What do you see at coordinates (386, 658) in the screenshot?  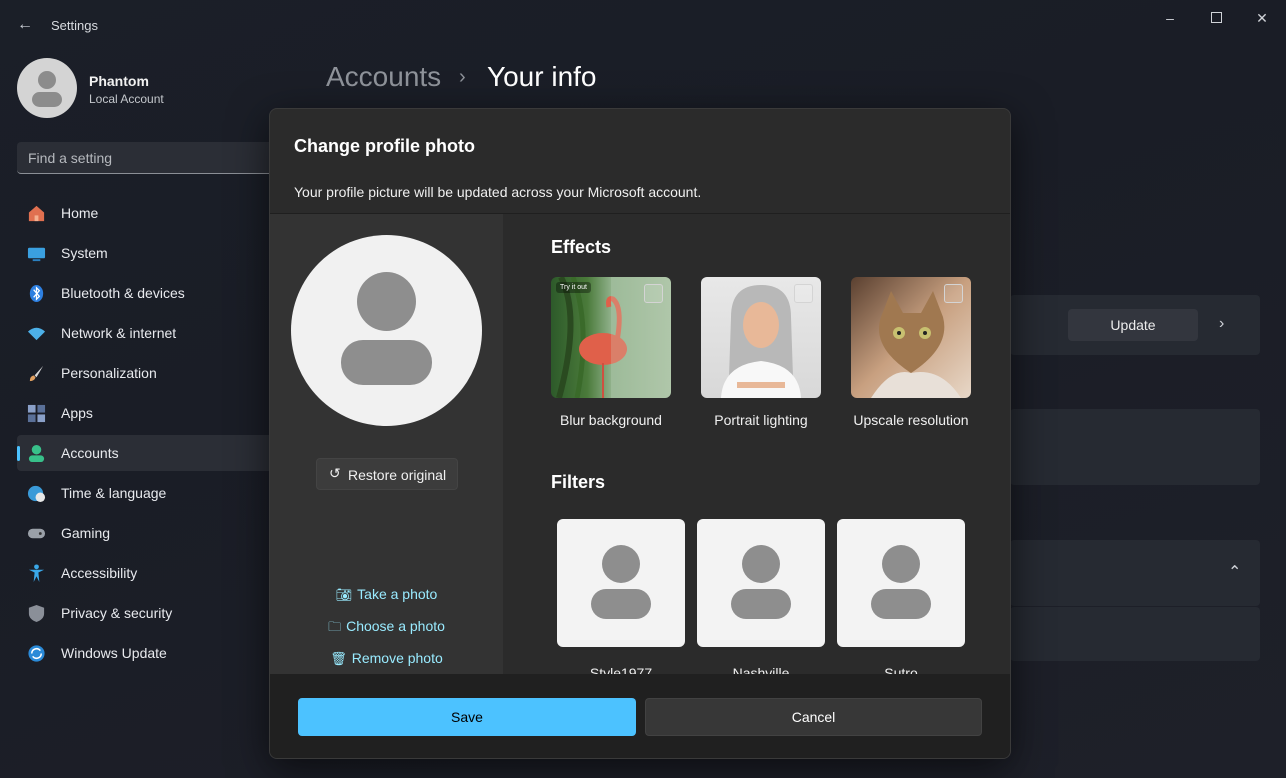 I see `remove-photo-link: 🗑︎ Remove photo` at bounding box center [386, 658].